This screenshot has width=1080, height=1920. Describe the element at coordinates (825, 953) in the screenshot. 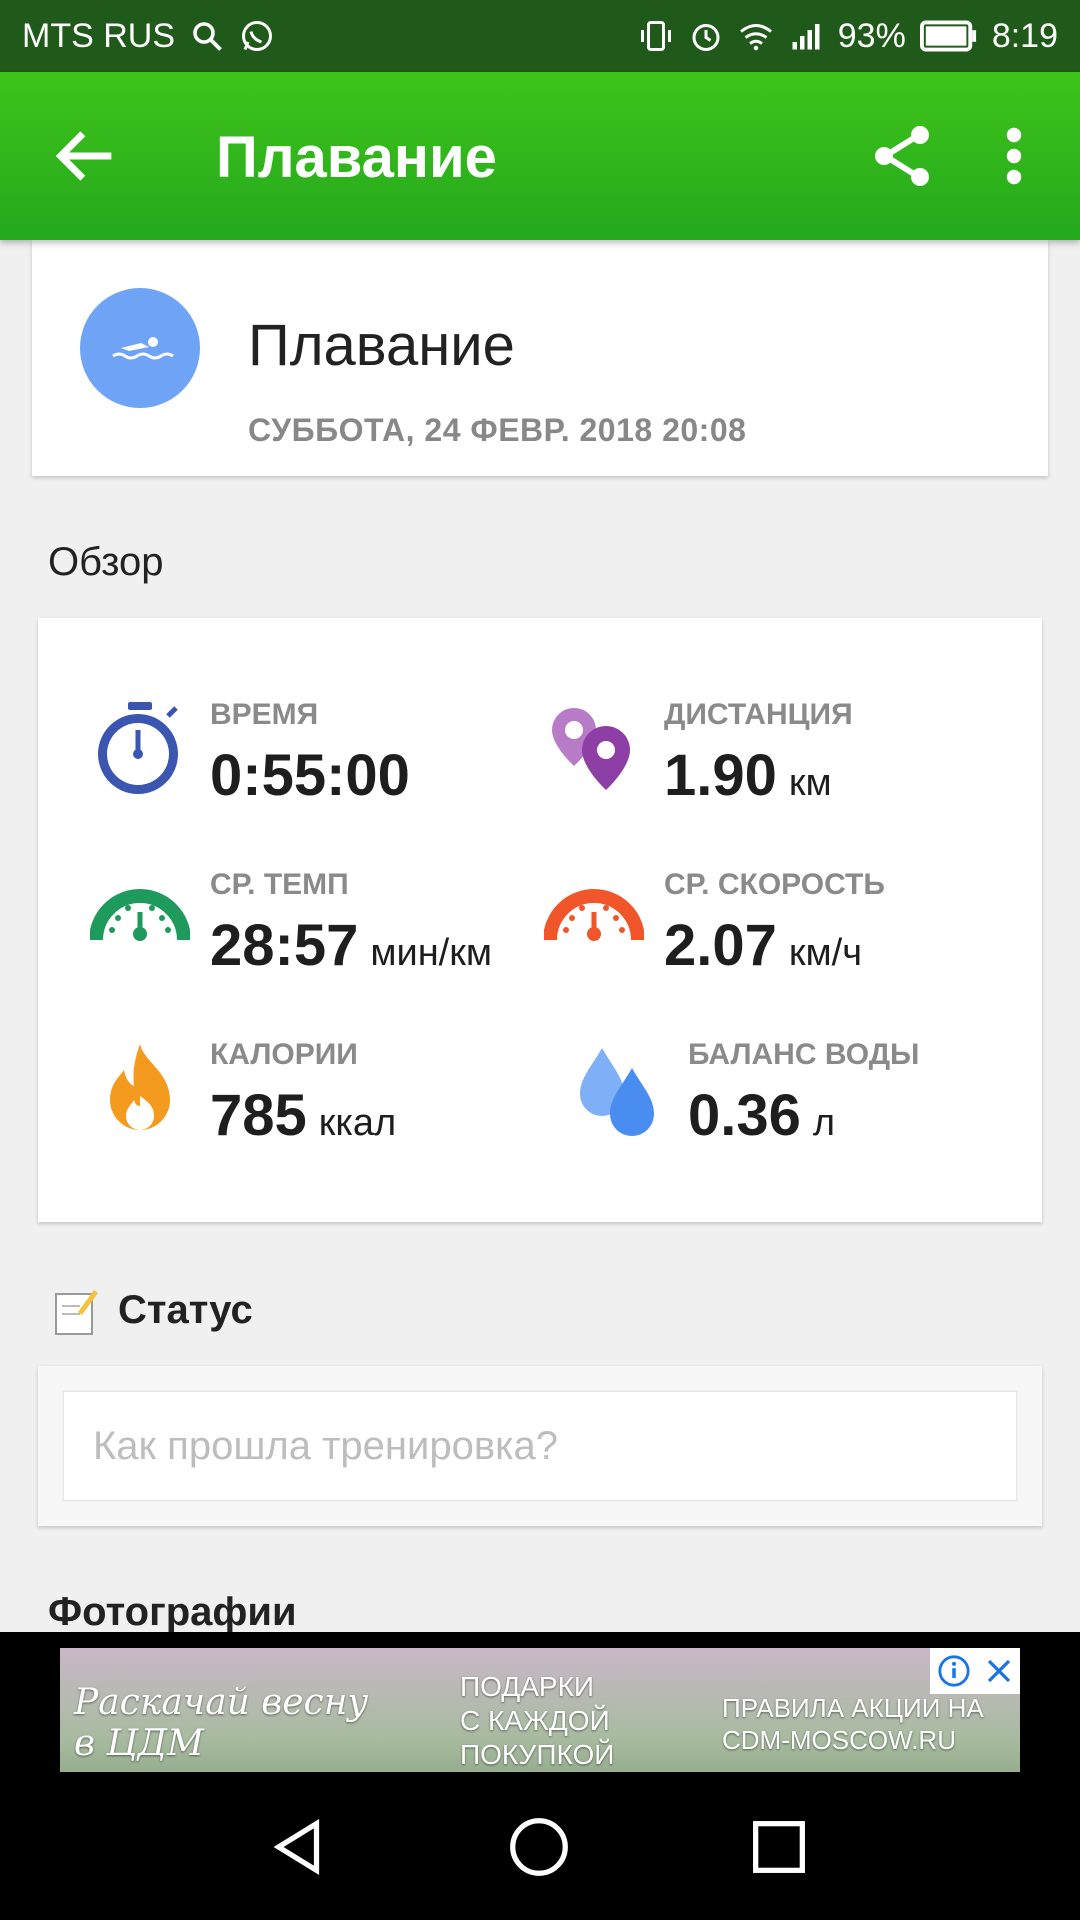

I see `metric-unit: км/ч` at that location.